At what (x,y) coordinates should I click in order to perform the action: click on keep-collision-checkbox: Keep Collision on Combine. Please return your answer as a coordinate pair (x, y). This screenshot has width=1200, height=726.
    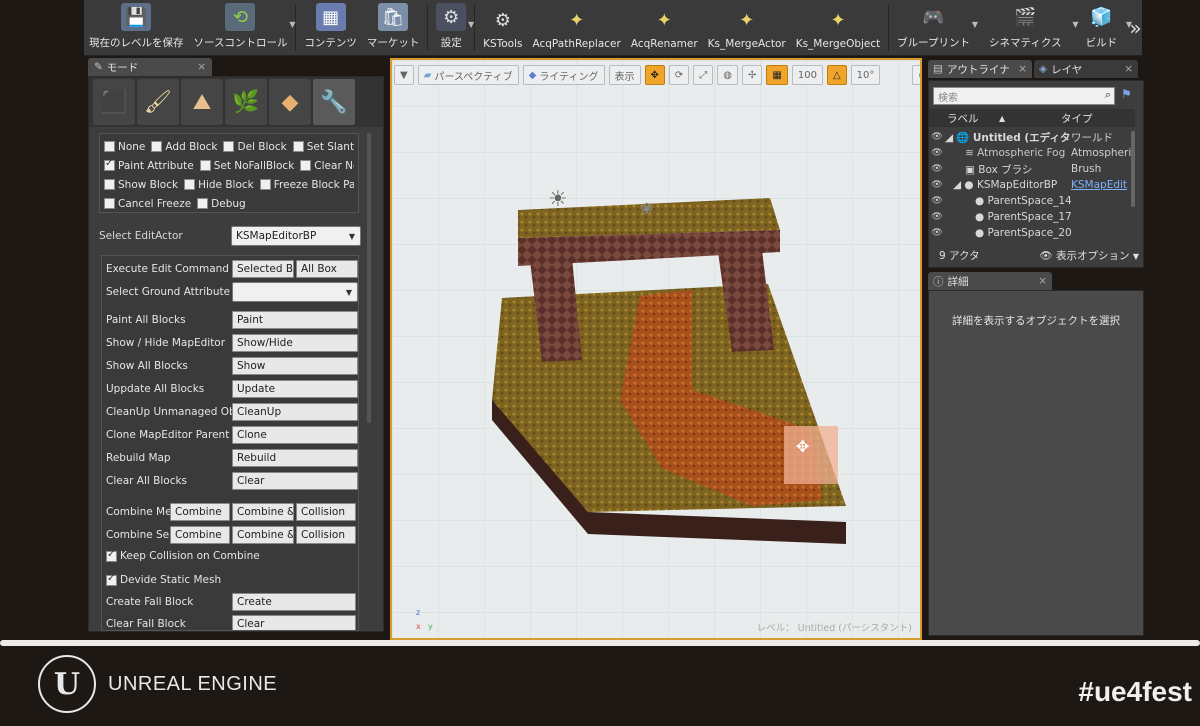
    Looking at the image, I should click on (183, 555).